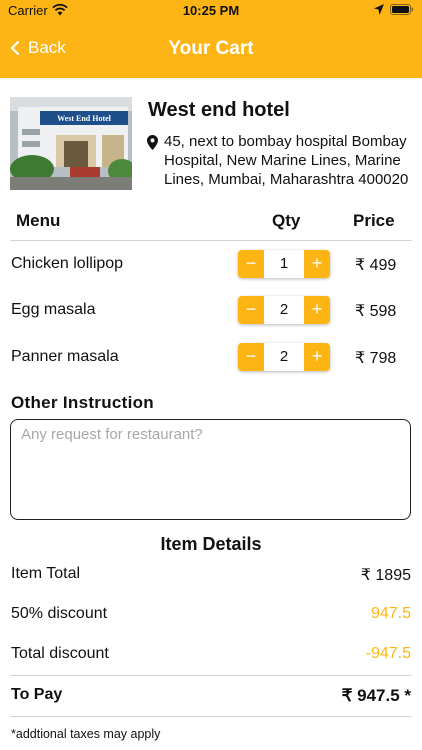 The image size is (422, 750). I want to click on item-total-row: Item Total ₹ 1895, so click(211, 577).